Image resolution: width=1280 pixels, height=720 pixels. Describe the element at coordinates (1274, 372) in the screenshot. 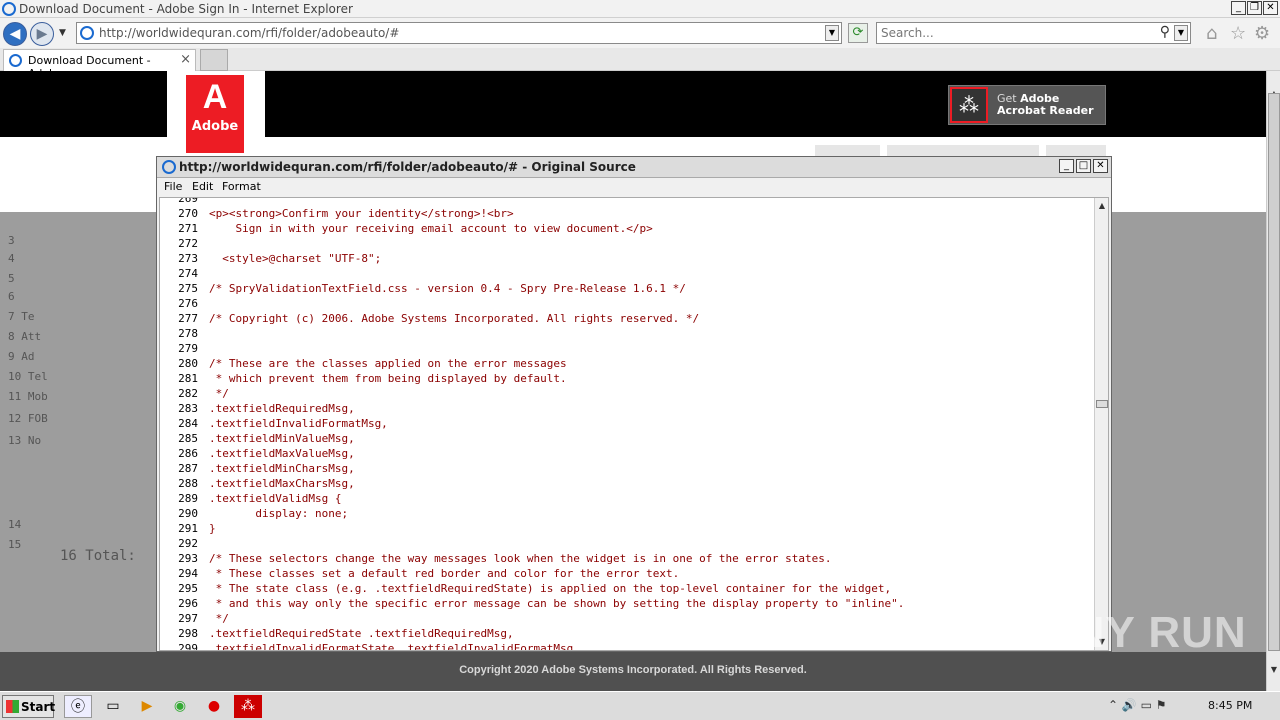

I see `page-scroll-thumb` at that location.